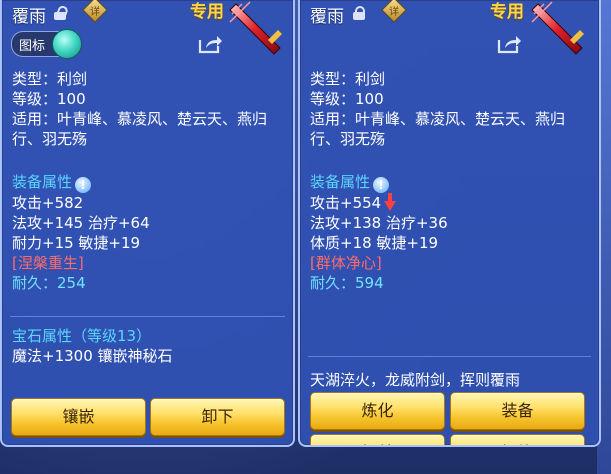 Image resolution: width=611 pixels, height=474 pixels. Describe the element at coordinates (78, 417) in the screenshot. I see `inlay-button: 镶嵌` at that location.